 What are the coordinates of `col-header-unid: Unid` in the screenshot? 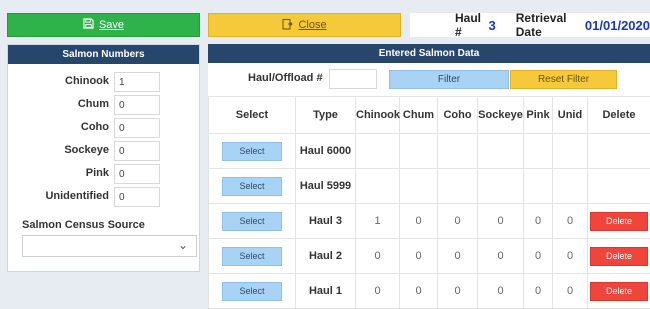 It's located at (570, 115).